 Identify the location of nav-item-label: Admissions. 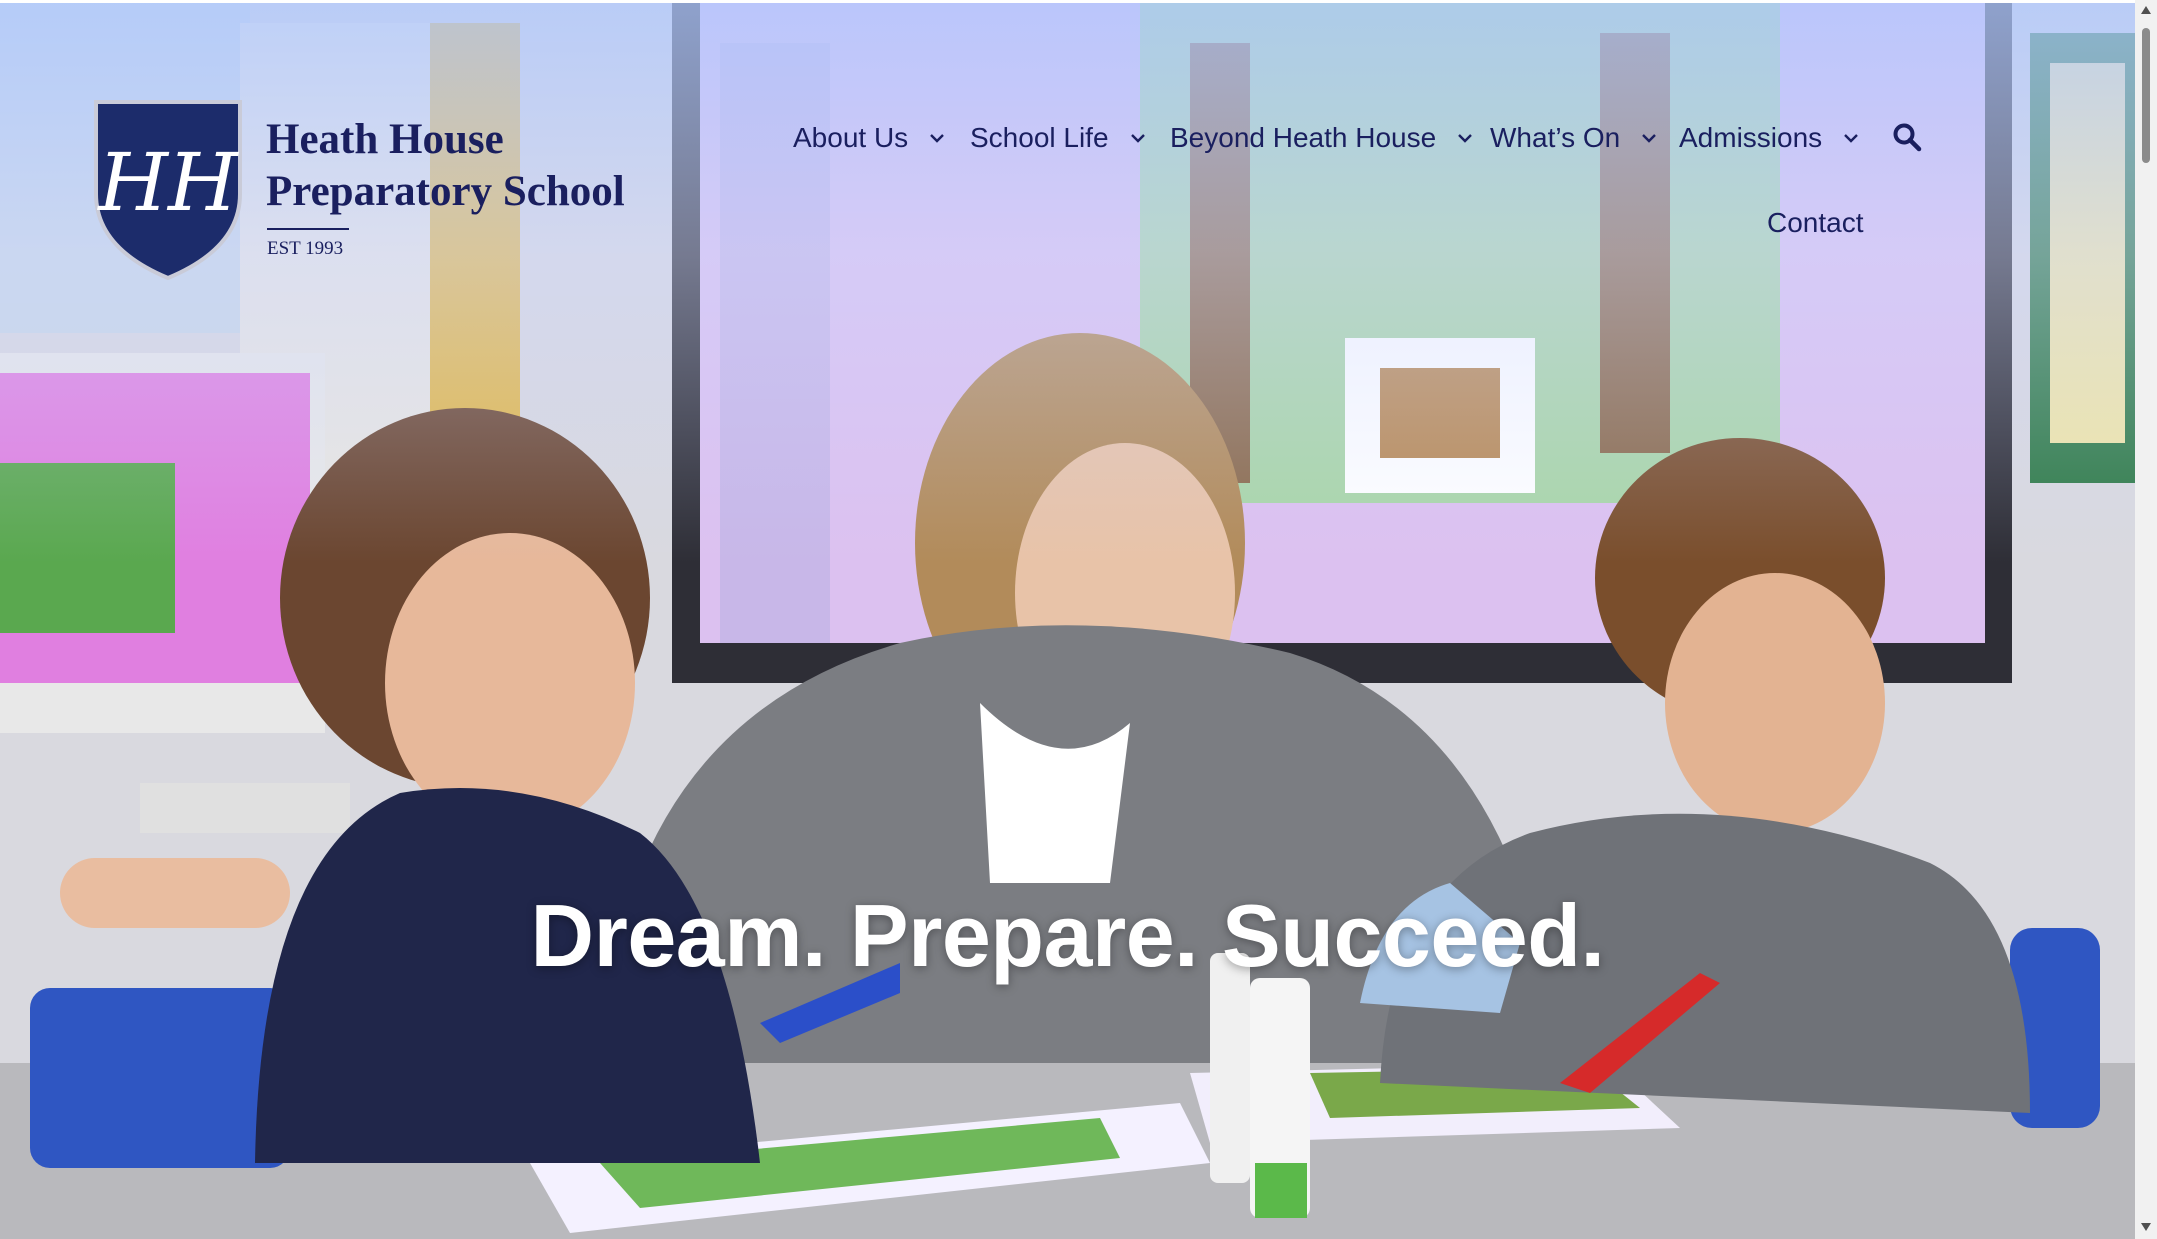
(1751, 137).